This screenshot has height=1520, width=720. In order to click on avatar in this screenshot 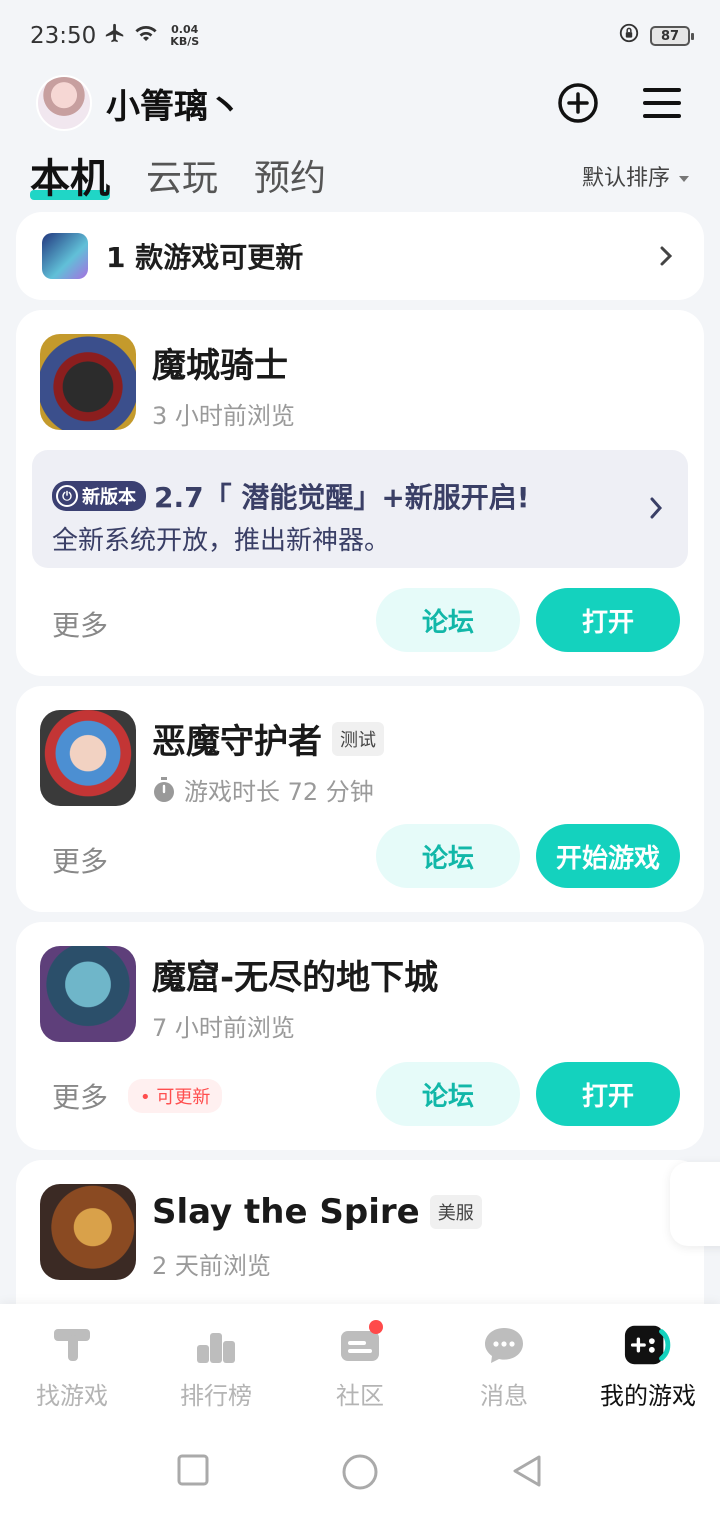, I will do `click(64, 103)`.